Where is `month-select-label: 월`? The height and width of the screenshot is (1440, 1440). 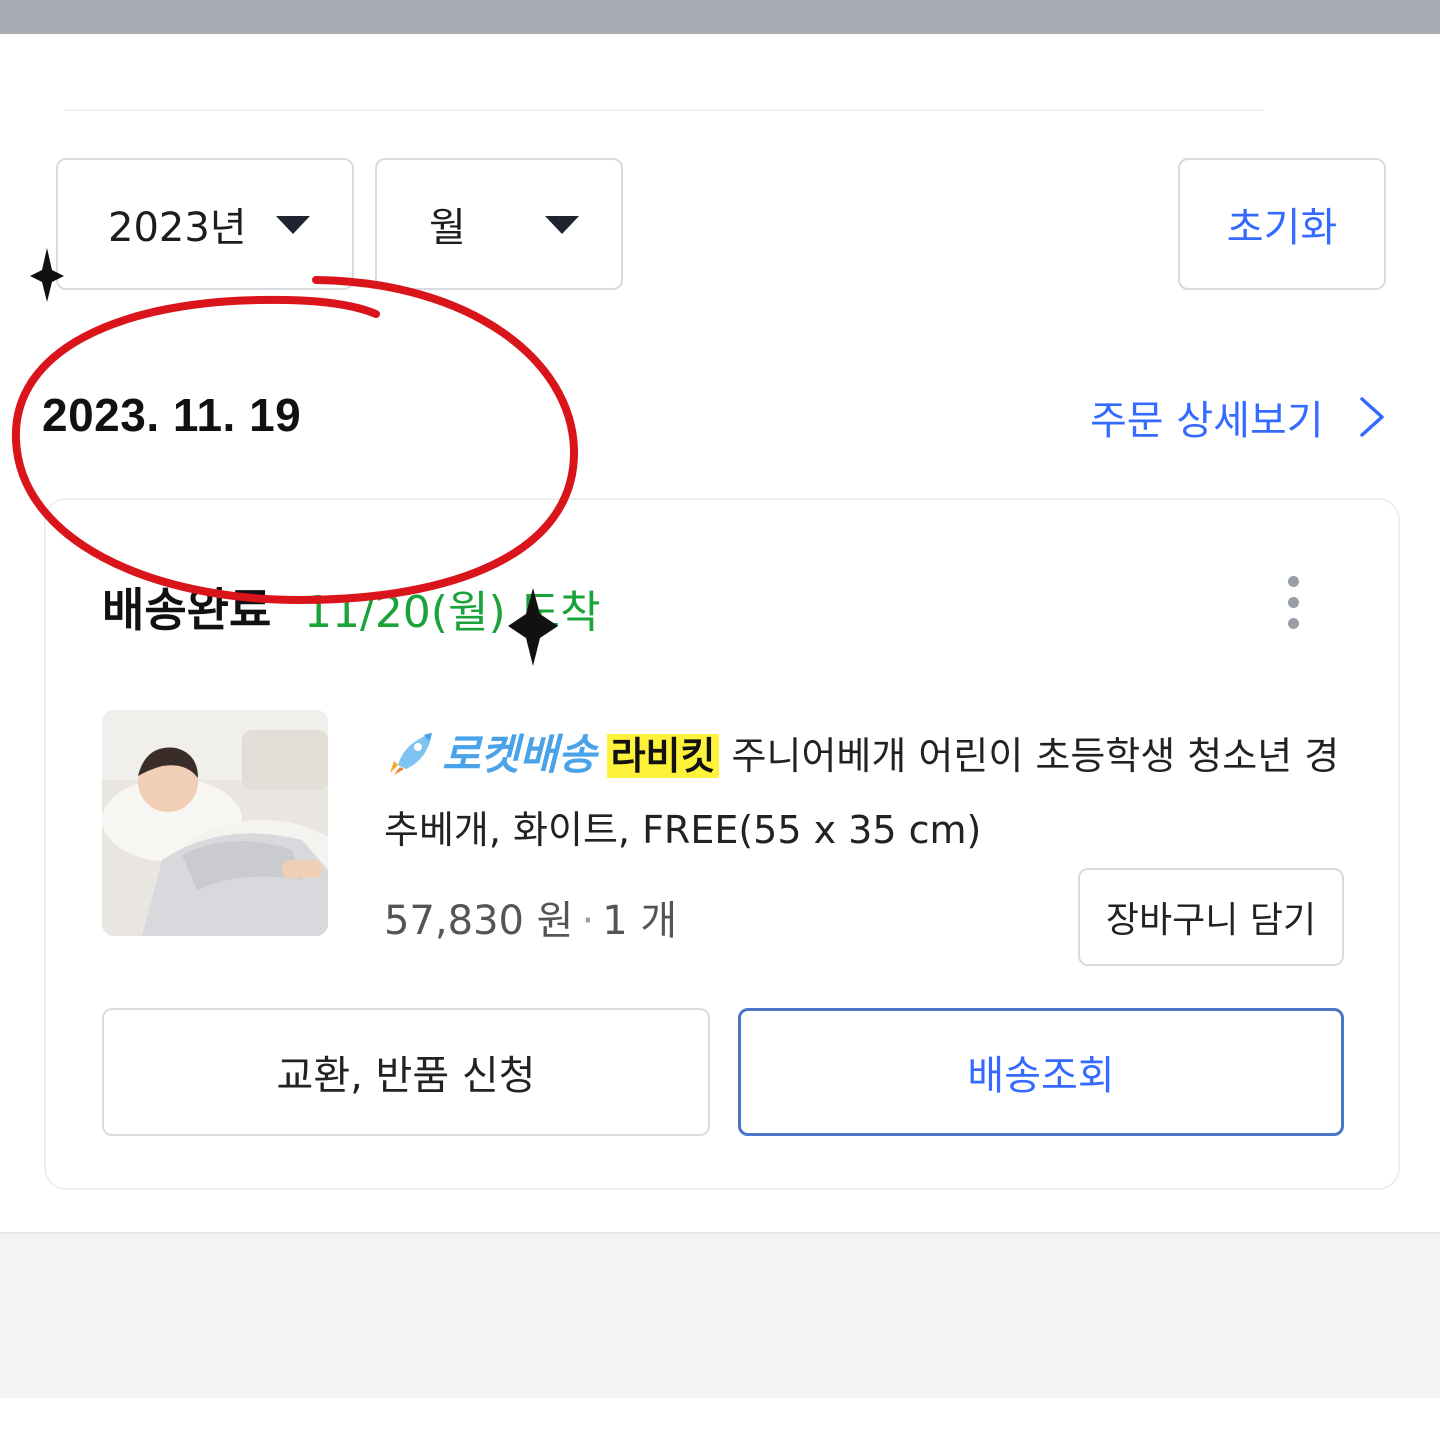 month-select-label: 월 is located at coordinates (447, 228).